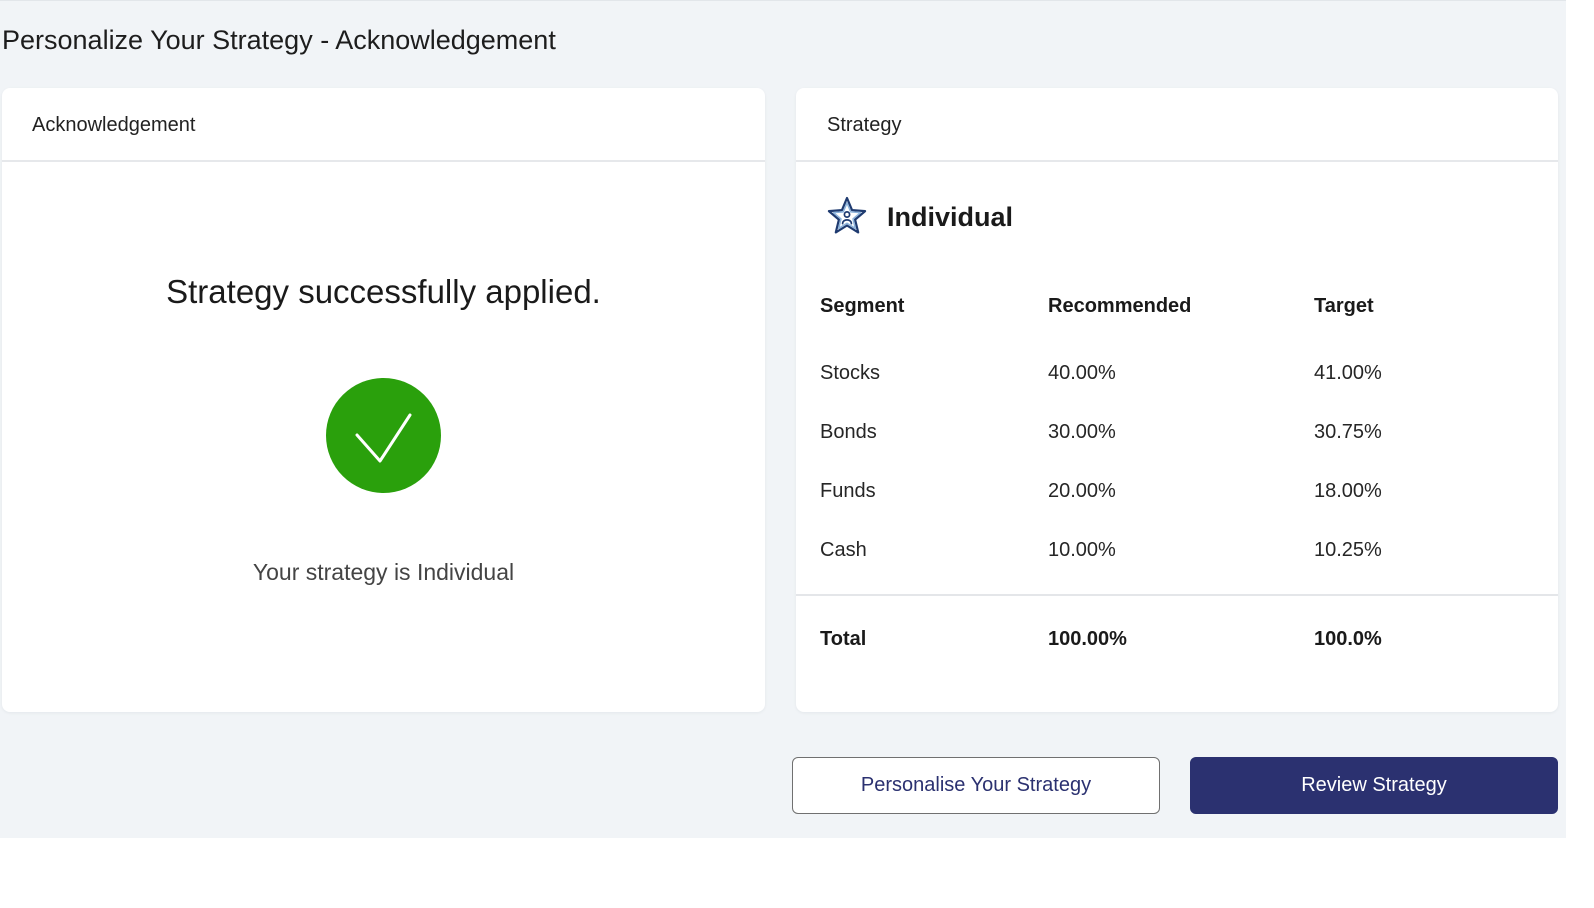  What do you see at coordinates (1177, 550) in the screenshot?
I see `table-row: Cash 10.00% 10.25%` at bounding box center [1177, 550].